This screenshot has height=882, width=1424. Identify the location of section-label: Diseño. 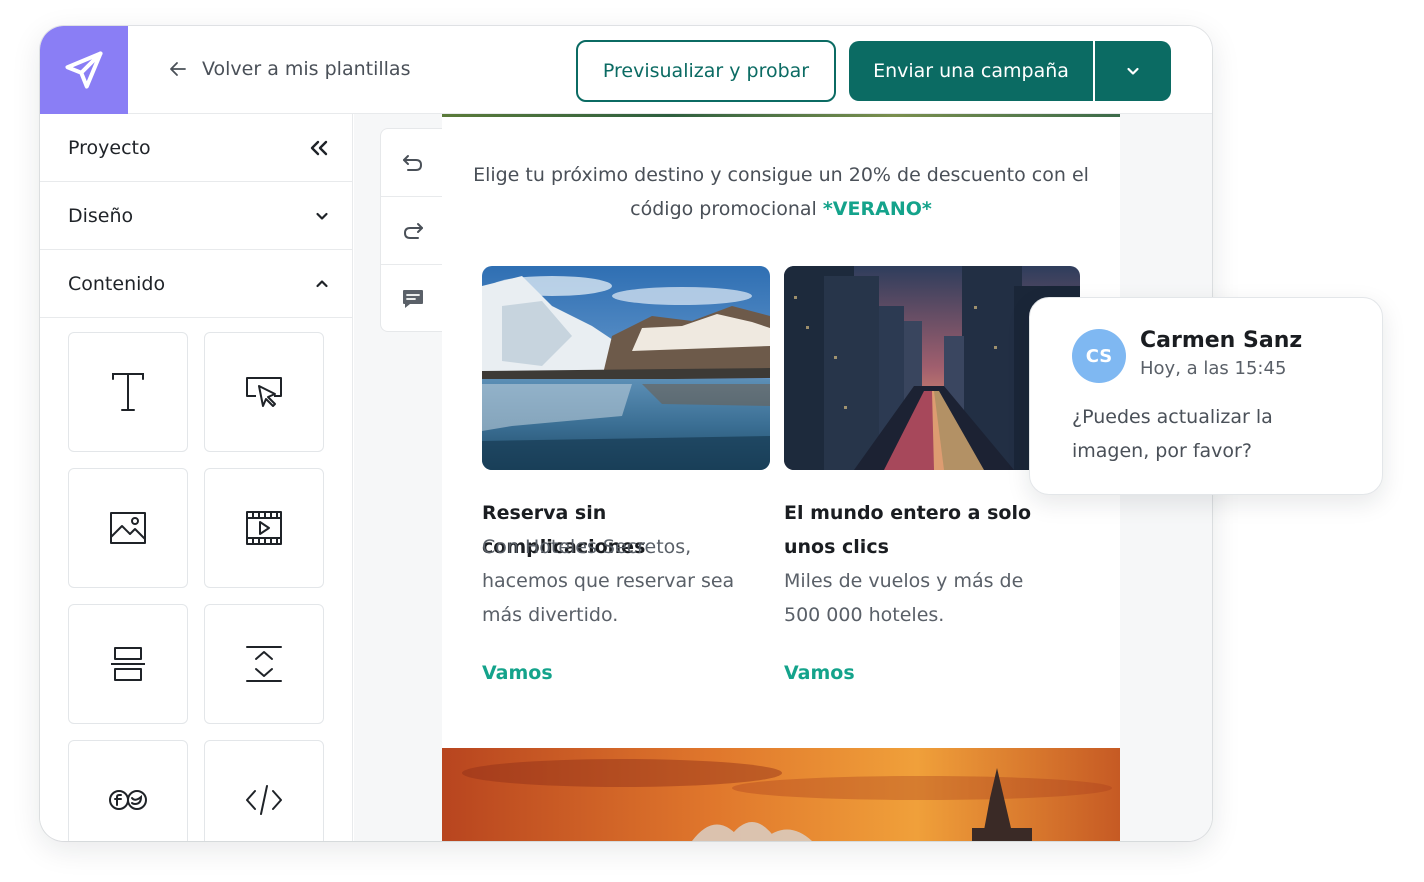
(101, 215).